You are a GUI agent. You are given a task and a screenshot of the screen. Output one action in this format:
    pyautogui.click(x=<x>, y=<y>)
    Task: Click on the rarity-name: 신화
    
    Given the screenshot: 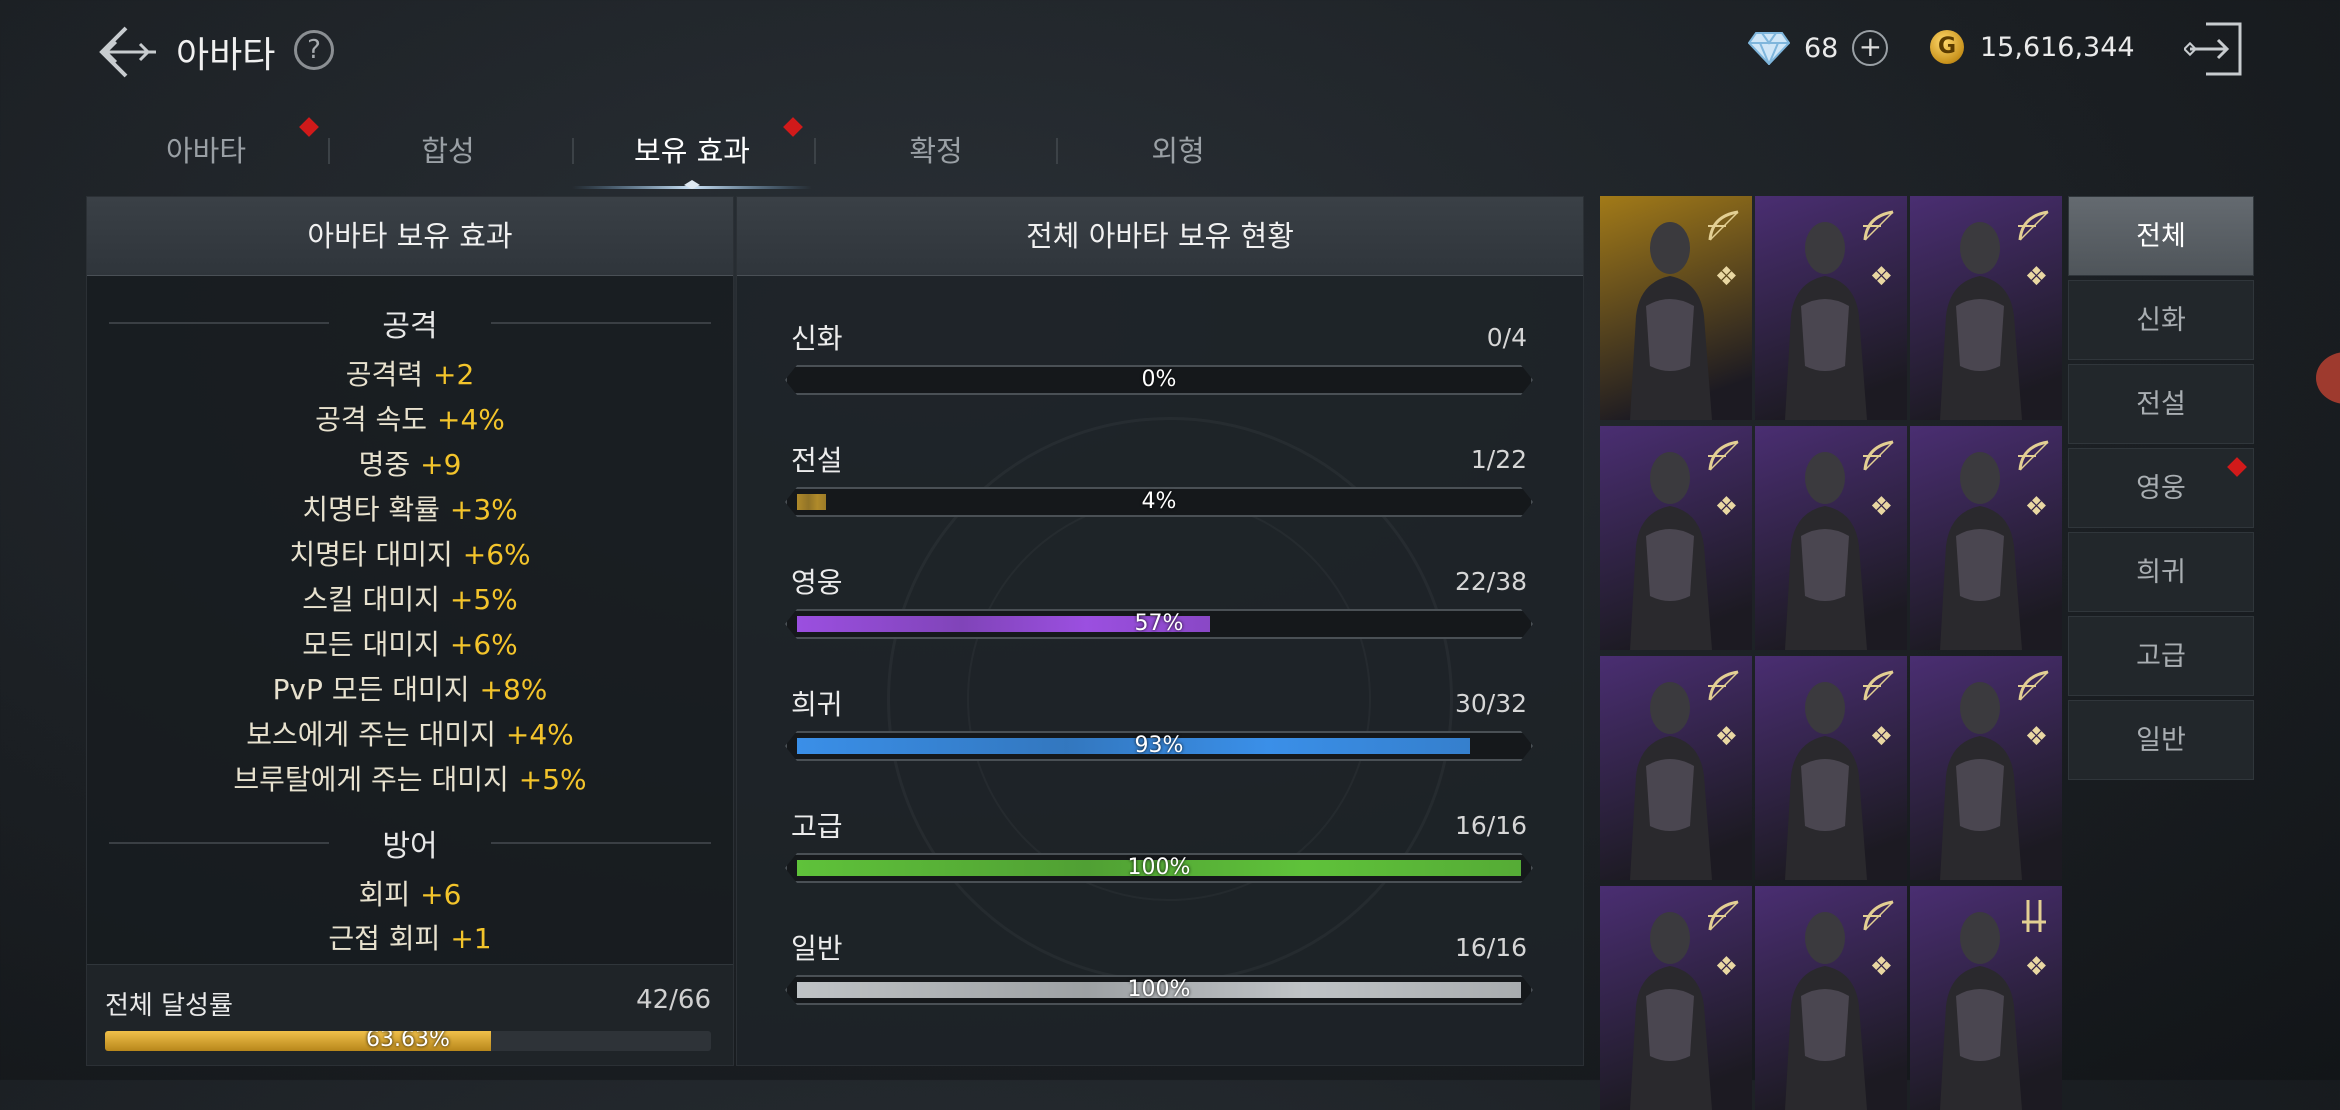 What is the action you would take?
    pyautogui.click(x=817, y=338)
    